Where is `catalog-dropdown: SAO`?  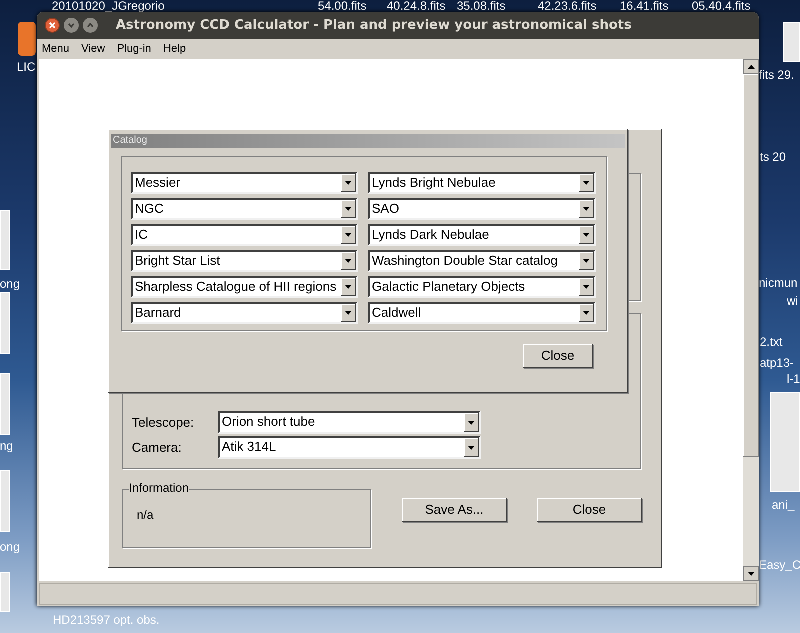
catalog-dropdown: SAO is located at coordinates (482, 209).